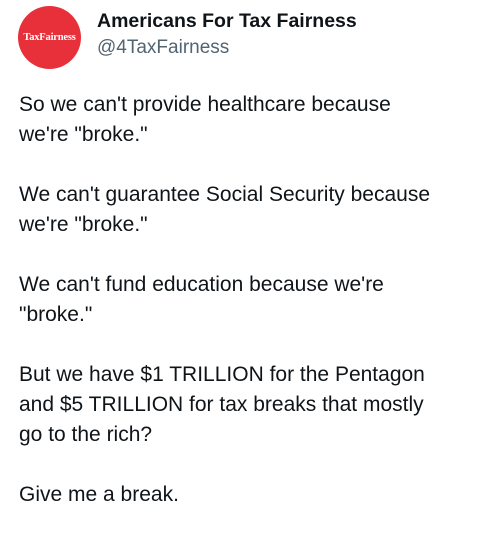  What do you see at coordinates (99, 494) in the screenshot?
I see `tweet-paragraph: Give me a break.` at bounding box center [99, 494].